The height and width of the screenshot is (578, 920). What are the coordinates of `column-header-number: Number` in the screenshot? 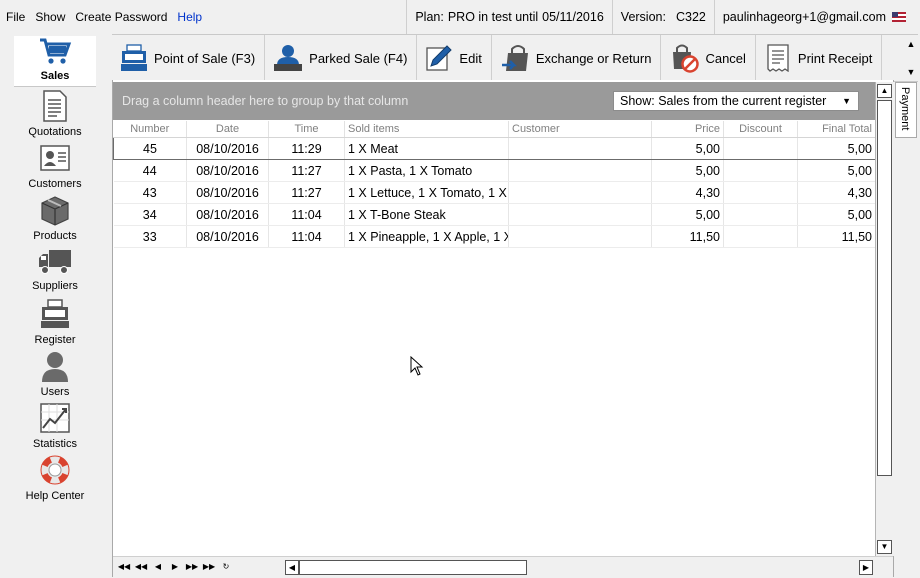 It's located at (150, 129).